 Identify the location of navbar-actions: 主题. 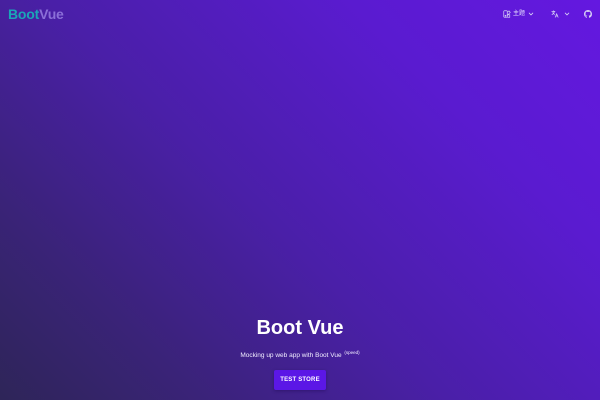
(547, 14).